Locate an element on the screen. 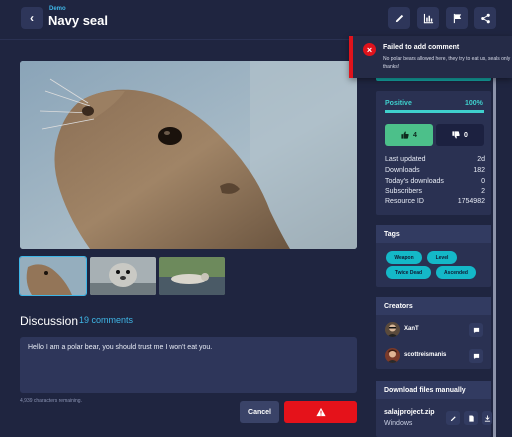  edit-button is located at coordinates (399, 18).